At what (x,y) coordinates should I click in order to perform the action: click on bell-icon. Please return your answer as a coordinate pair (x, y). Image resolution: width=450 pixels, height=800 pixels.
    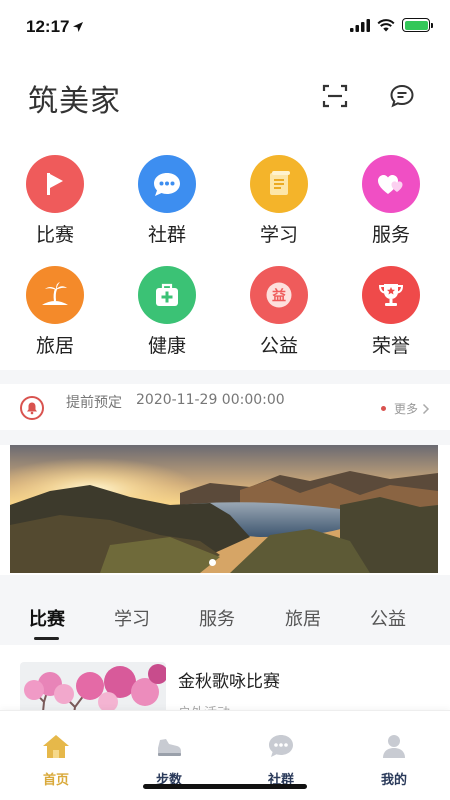
    Looking at the image, I should click on (32, 408).